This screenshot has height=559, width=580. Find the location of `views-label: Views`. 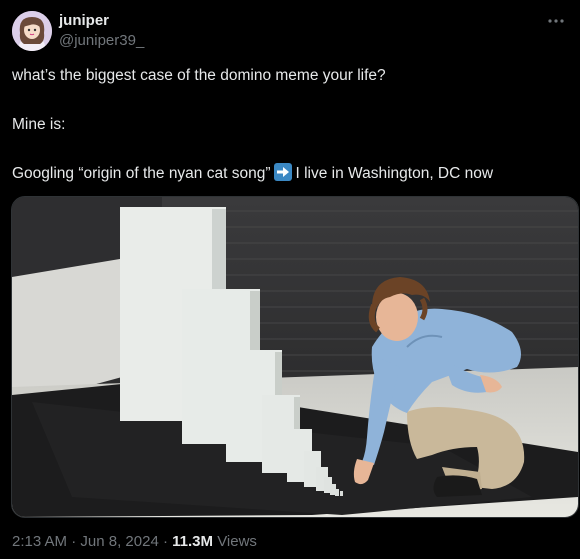

views-label: Views is located at coordinates (237, 541).